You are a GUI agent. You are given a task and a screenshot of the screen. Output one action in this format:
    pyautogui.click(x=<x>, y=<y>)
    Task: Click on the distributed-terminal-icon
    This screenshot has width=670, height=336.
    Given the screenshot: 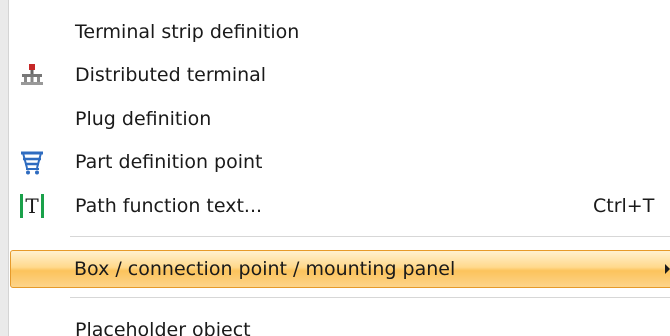 What is the action you would take?
    pyautogui.click(x=32, y=75)
    